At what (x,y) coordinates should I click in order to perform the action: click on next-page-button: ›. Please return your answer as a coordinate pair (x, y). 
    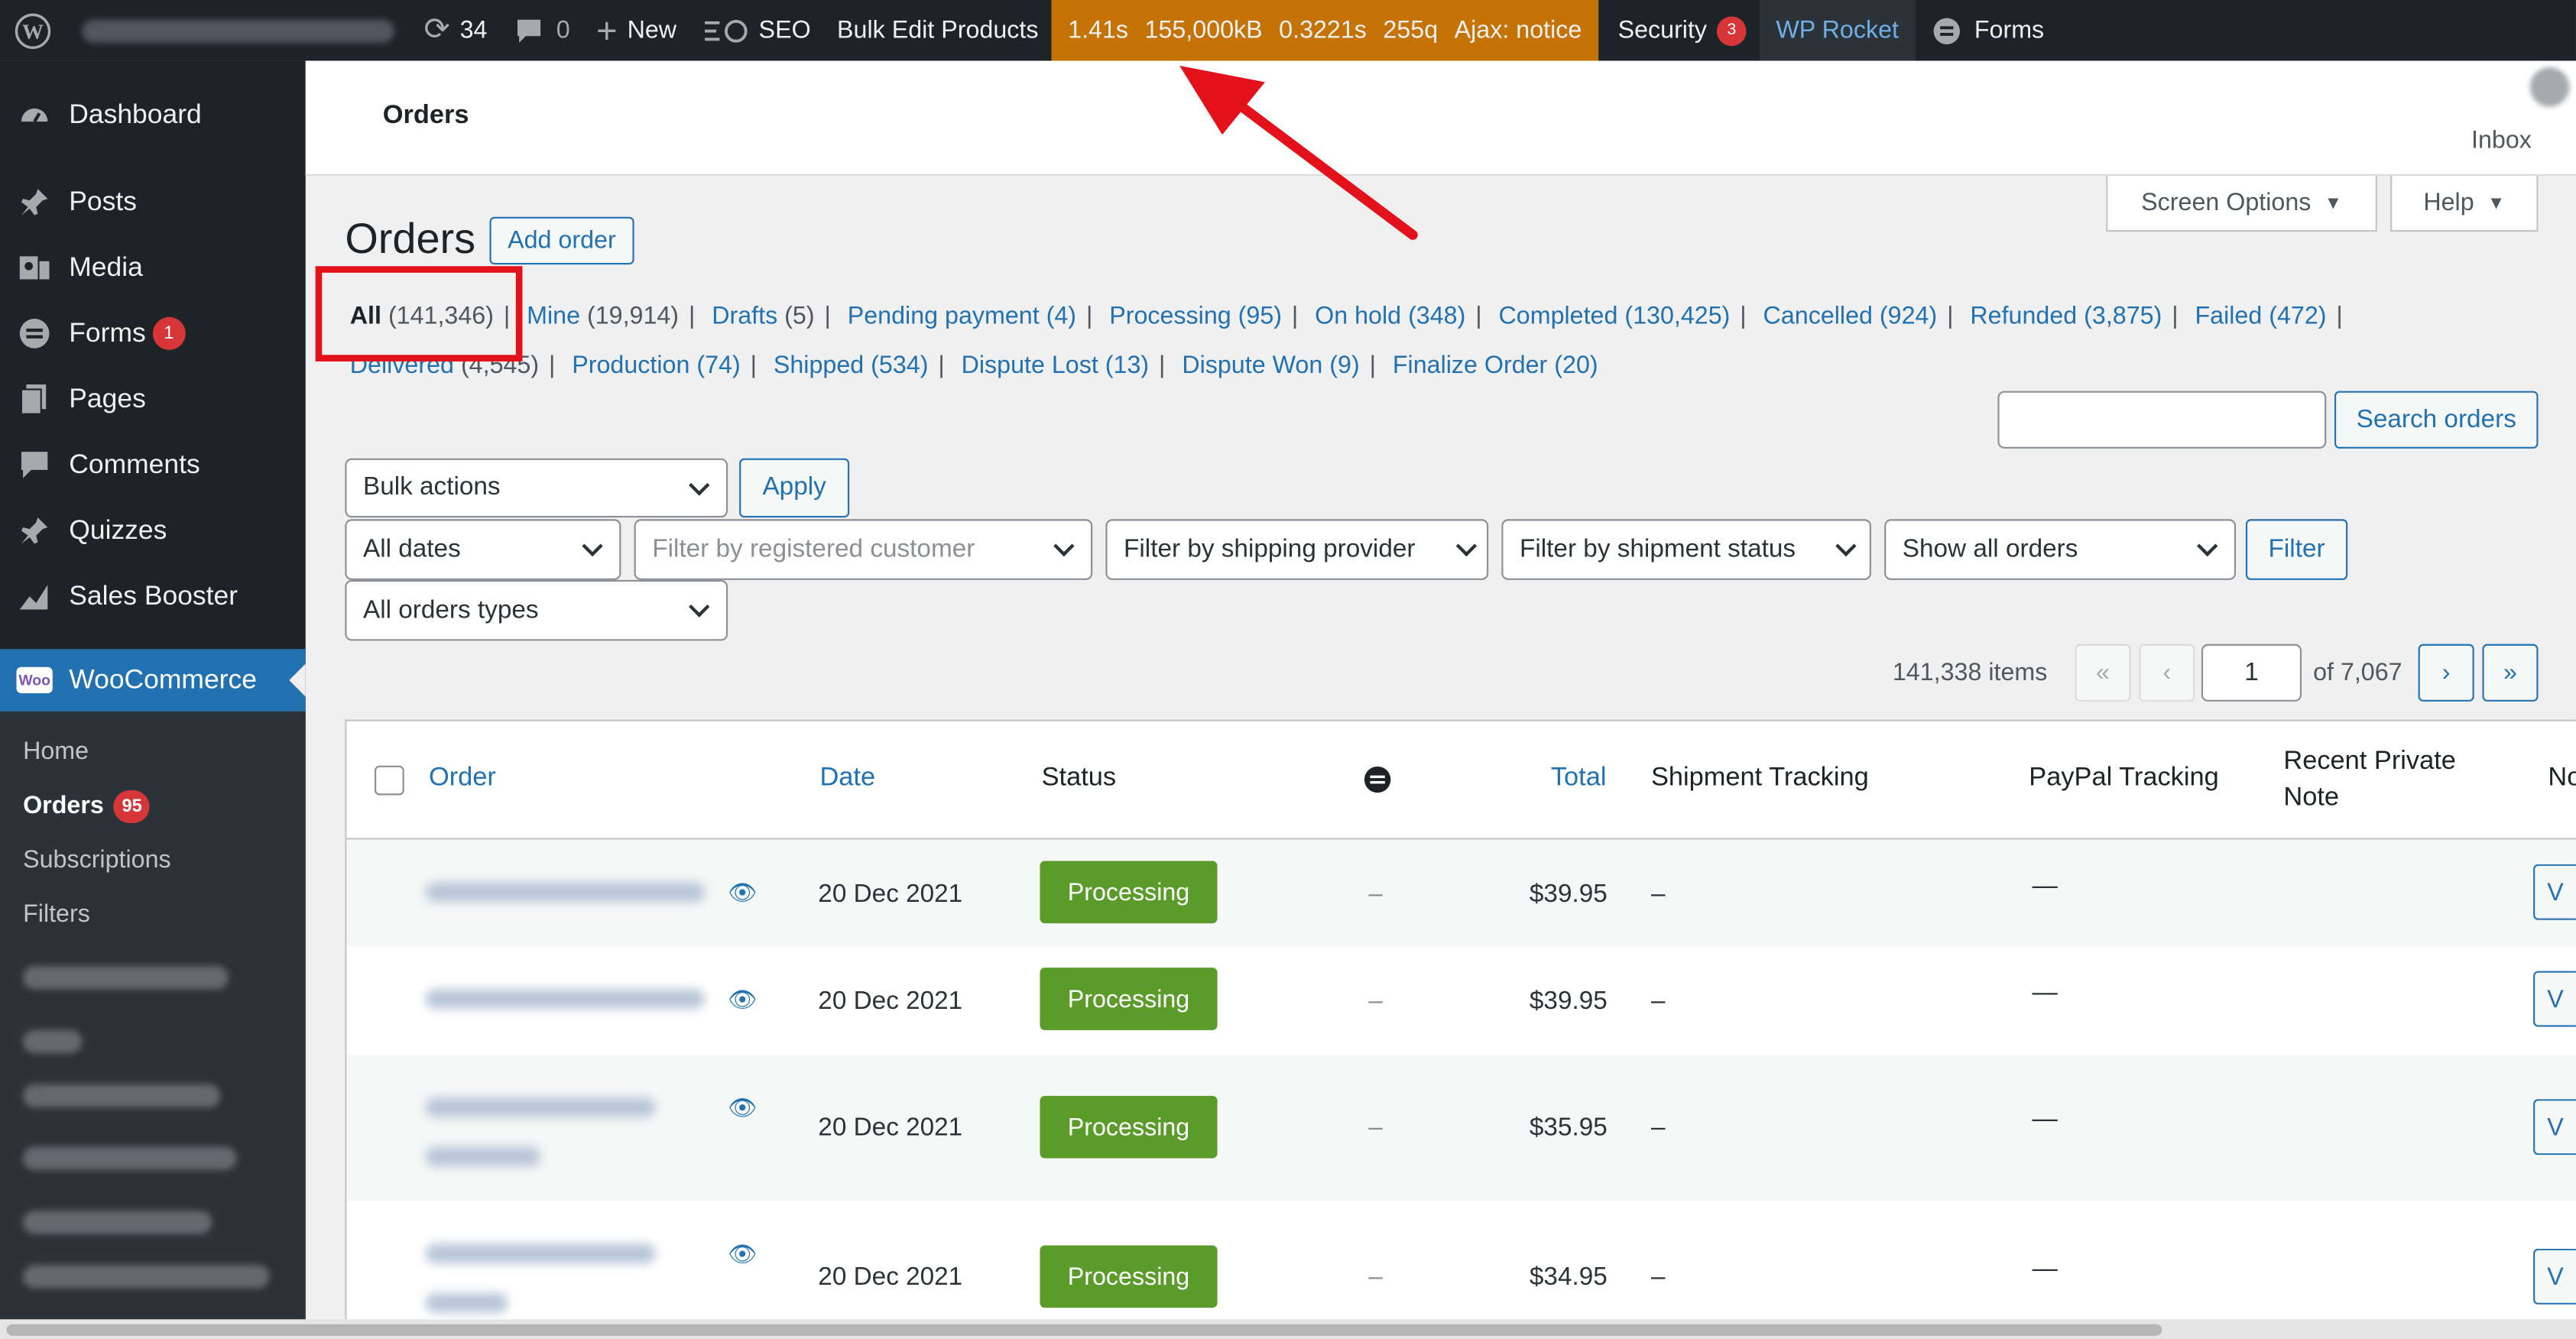
    Looking at the image, I should click on (2446, 673).